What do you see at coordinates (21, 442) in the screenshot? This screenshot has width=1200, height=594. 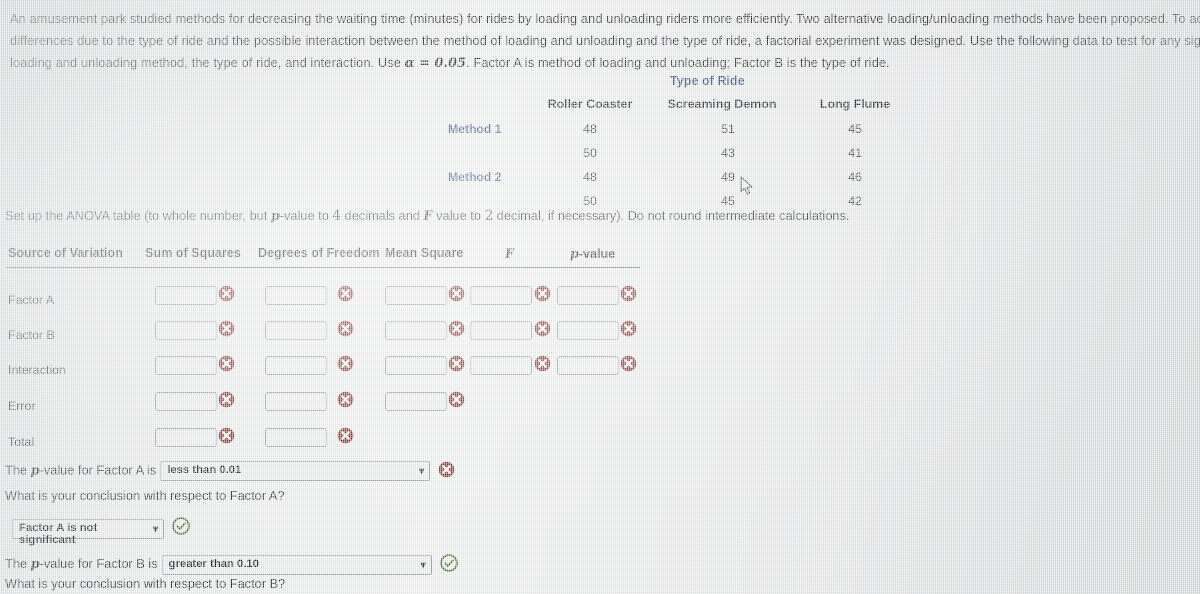 I see `anova-row-label-total: Total` at bounding box center [21, 442].